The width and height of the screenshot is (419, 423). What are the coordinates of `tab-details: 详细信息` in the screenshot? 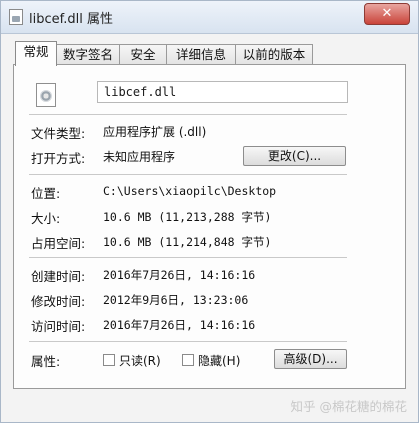 It's located at (201, 54).